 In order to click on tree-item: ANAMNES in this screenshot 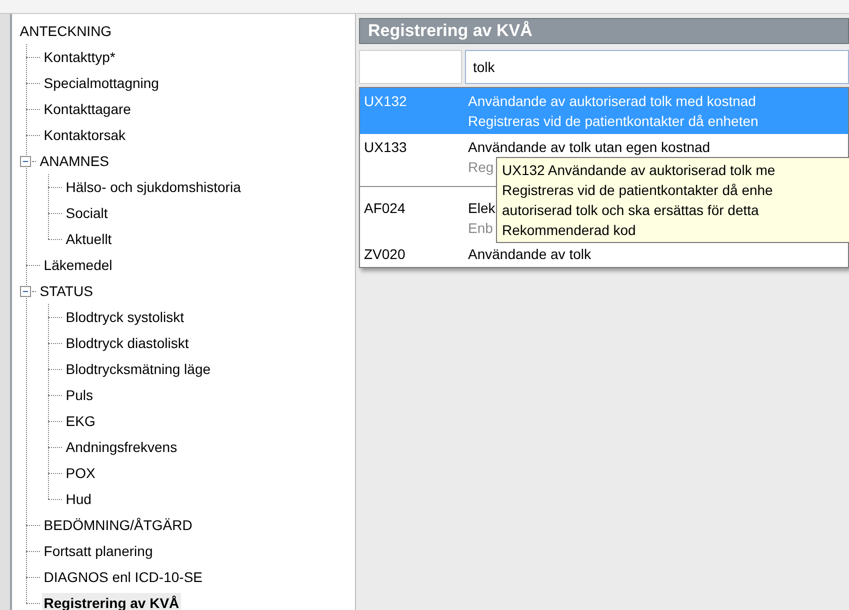, I will do `click(75, 161)`.